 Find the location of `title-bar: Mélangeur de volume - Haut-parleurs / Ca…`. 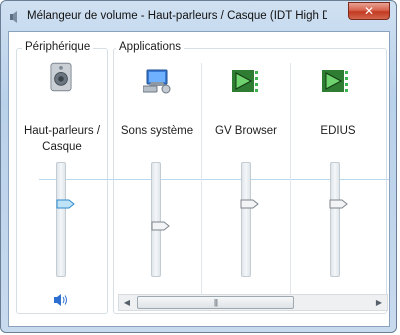

title-bar: Mélangeur de volume - Haut-parleurs / Ca… is located at coordinates (198, 16).